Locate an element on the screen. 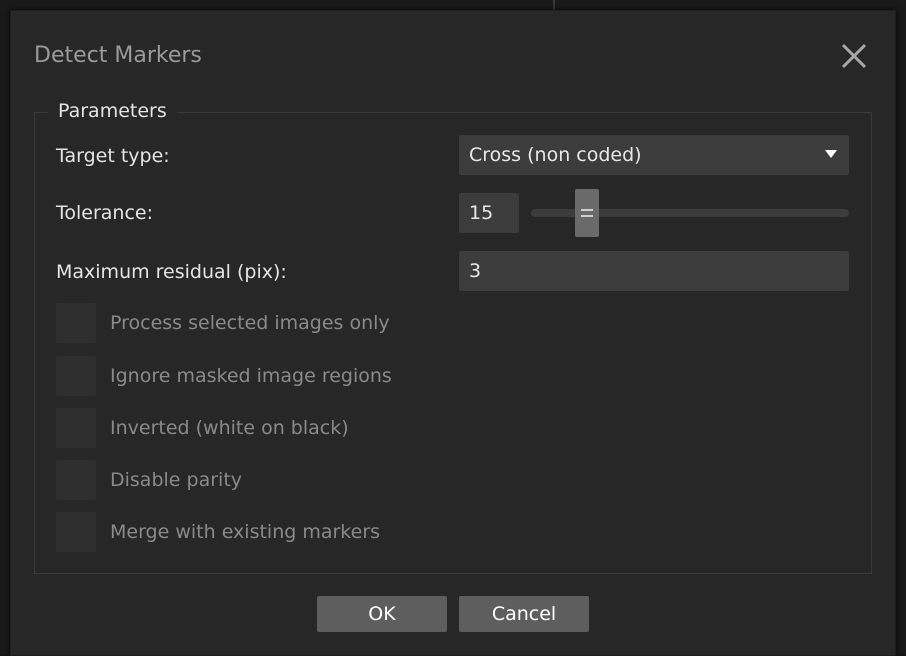 The image size is (906, 656). max-residual-value: 3 is located at coordinates (475, 271).